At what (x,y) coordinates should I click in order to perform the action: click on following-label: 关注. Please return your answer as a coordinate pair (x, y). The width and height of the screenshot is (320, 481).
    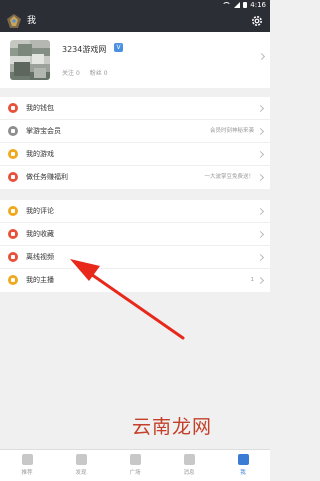
    Looking at the image, I should click on (68, 73).